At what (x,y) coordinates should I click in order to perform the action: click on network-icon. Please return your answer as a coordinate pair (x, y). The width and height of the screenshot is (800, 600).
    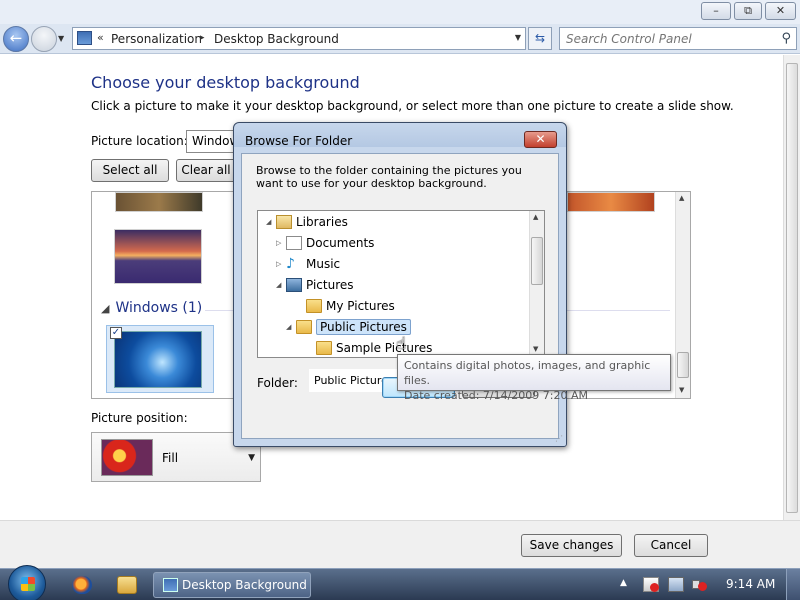
    Looking at the image, I should click on (676, 584).